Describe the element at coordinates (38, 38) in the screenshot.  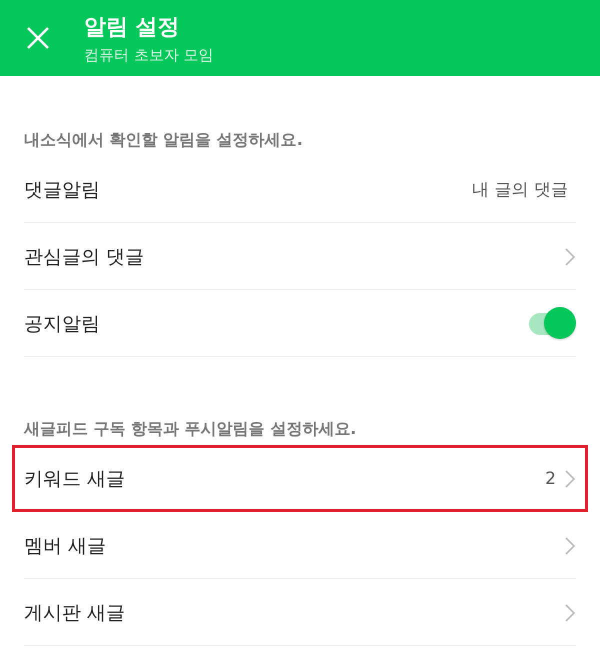
I see `close-icon` at that location.